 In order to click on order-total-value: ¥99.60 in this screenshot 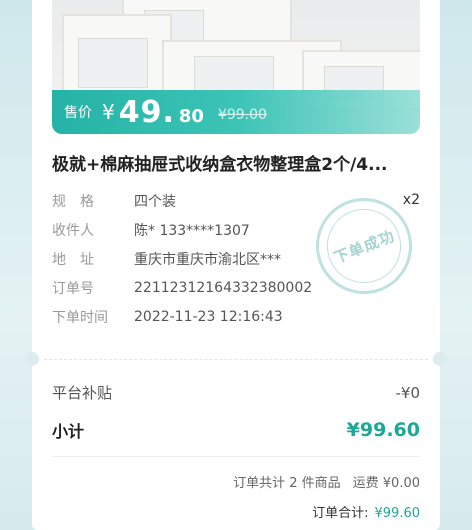, I will do `click(397, 513)`.